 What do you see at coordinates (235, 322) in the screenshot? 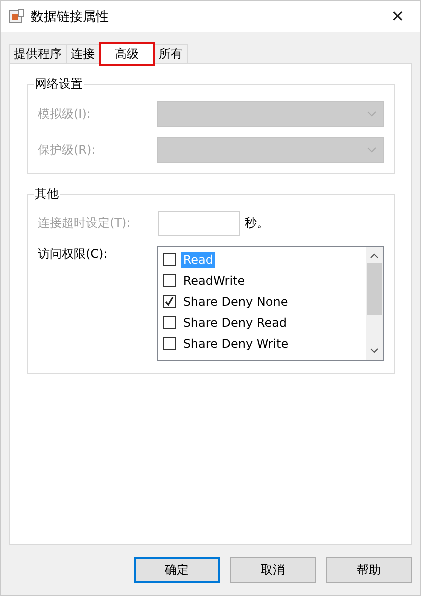
I see `list-item: Share Deny Read` at bounding box center [235, 322].